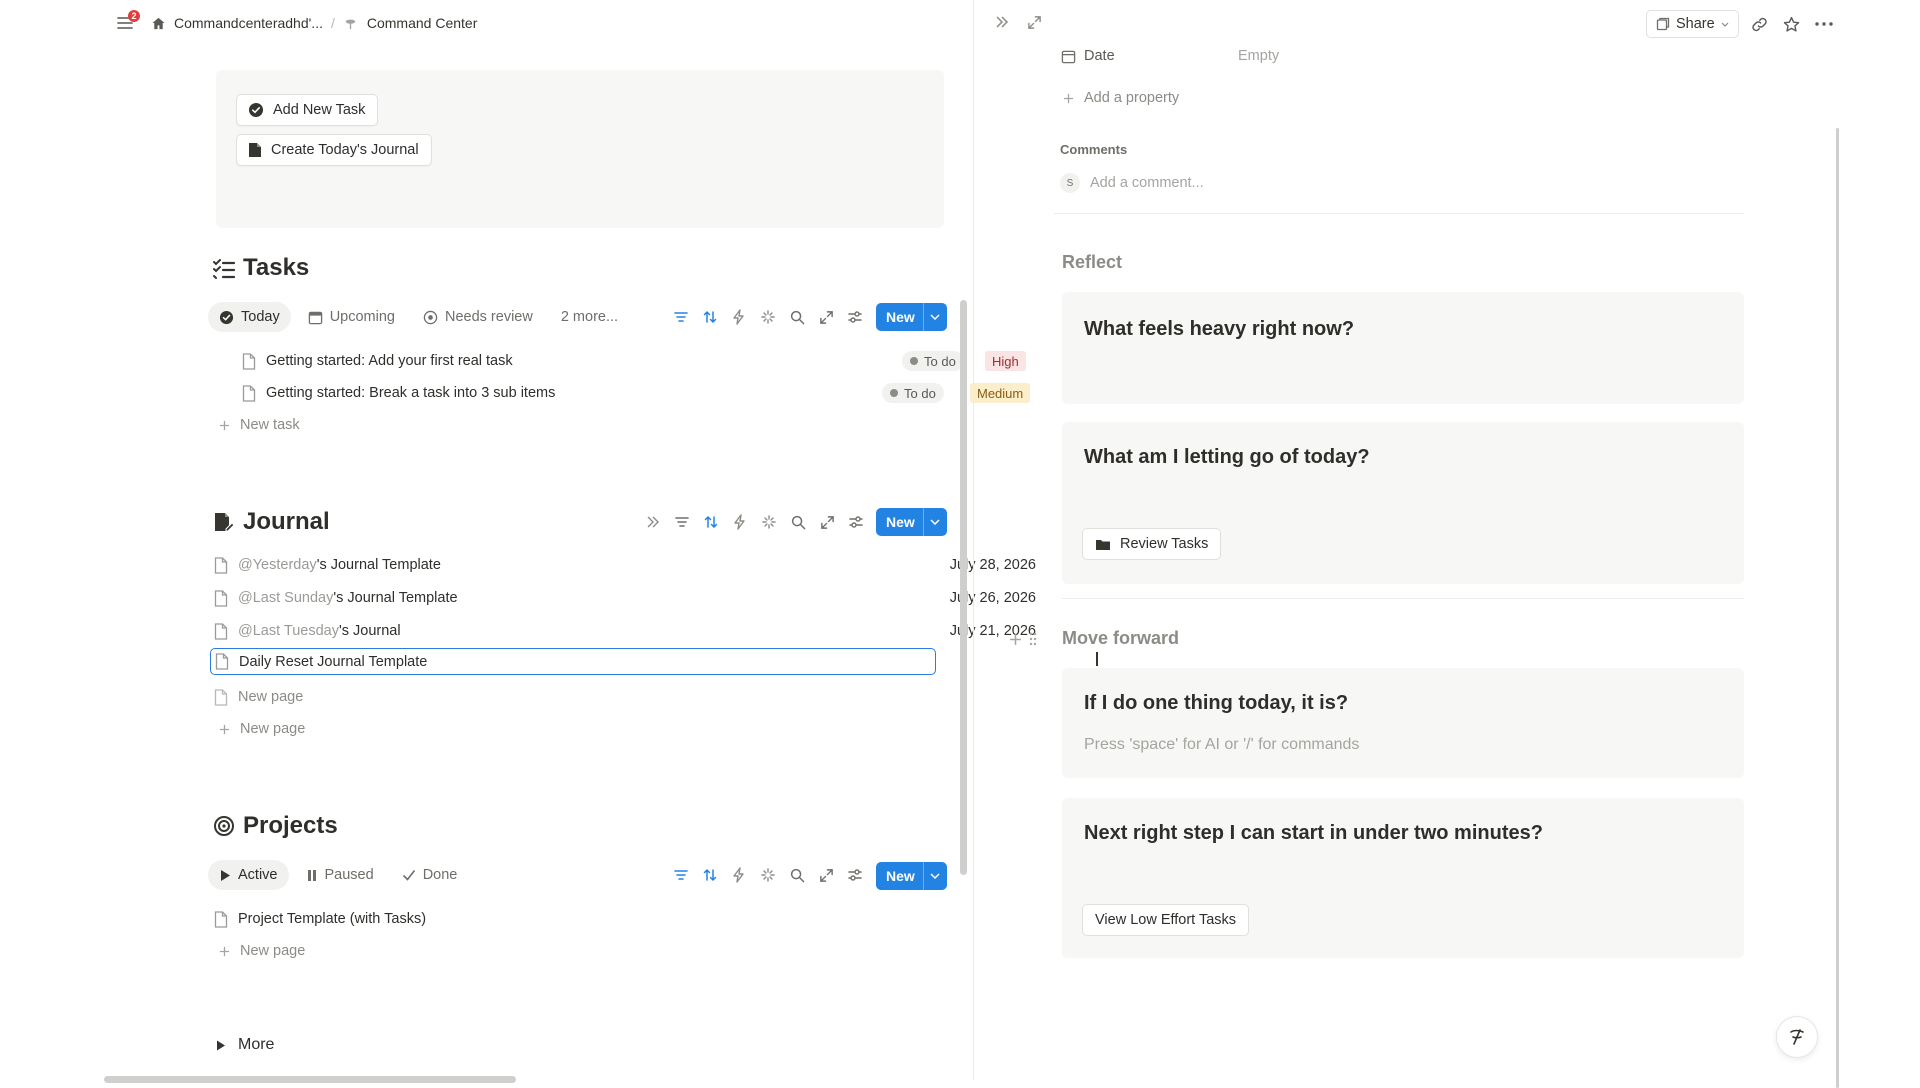  What do you see at coordinates (430, 875) in the screenshot?
I see `tab-done: Done` at bounding box center [430, 875].